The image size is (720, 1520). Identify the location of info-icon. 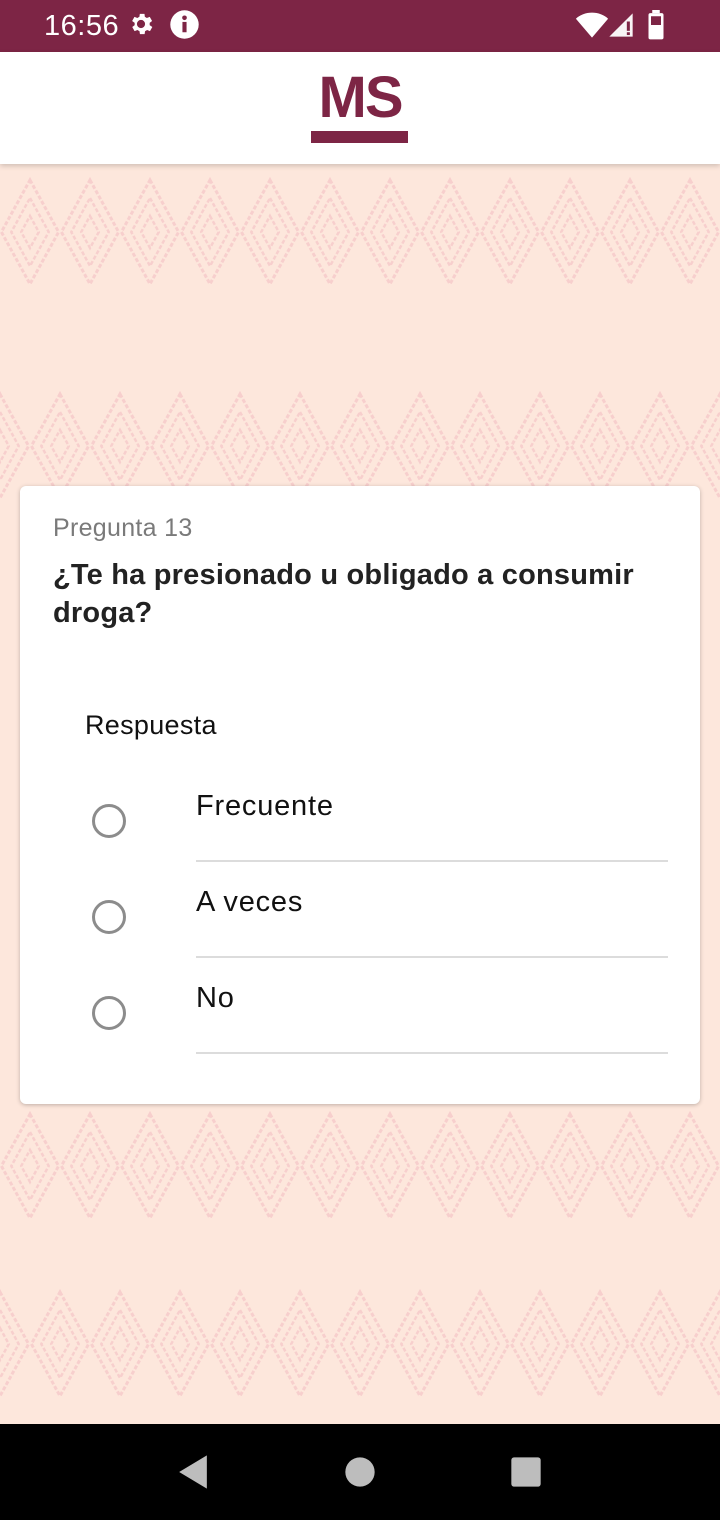
(184, 24).